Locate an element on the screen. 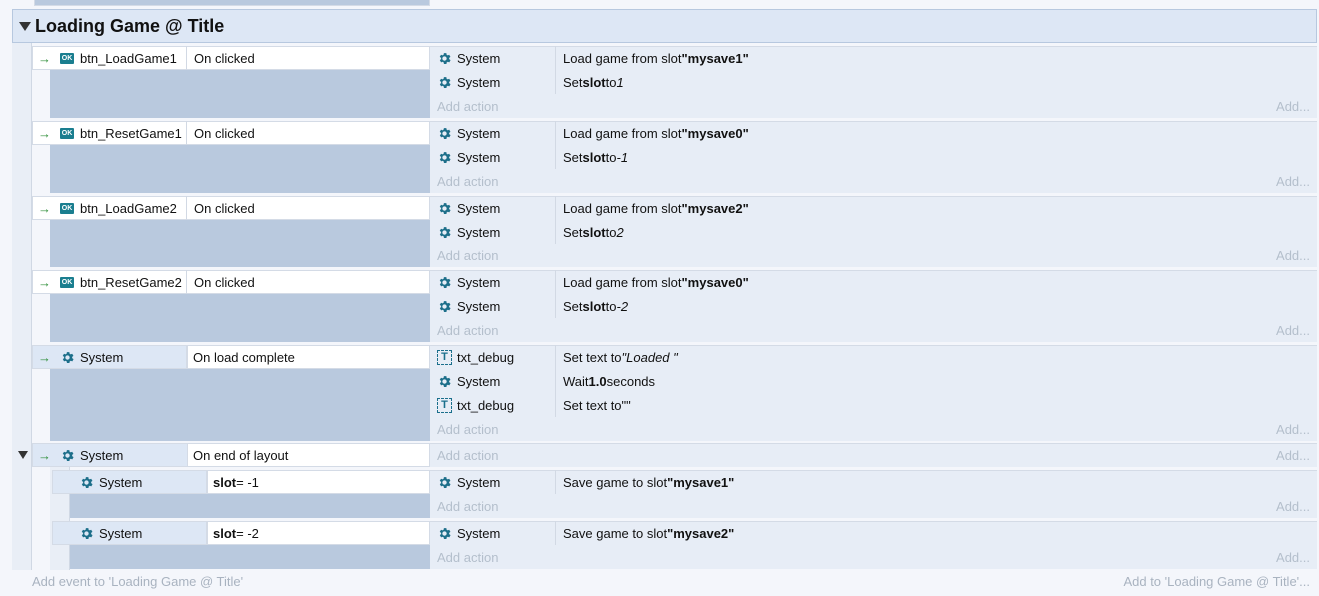 The height and width of the screenshot is (596, 1319). event-group-header: Loading Game @ Title is located at coordinates (664, 26).